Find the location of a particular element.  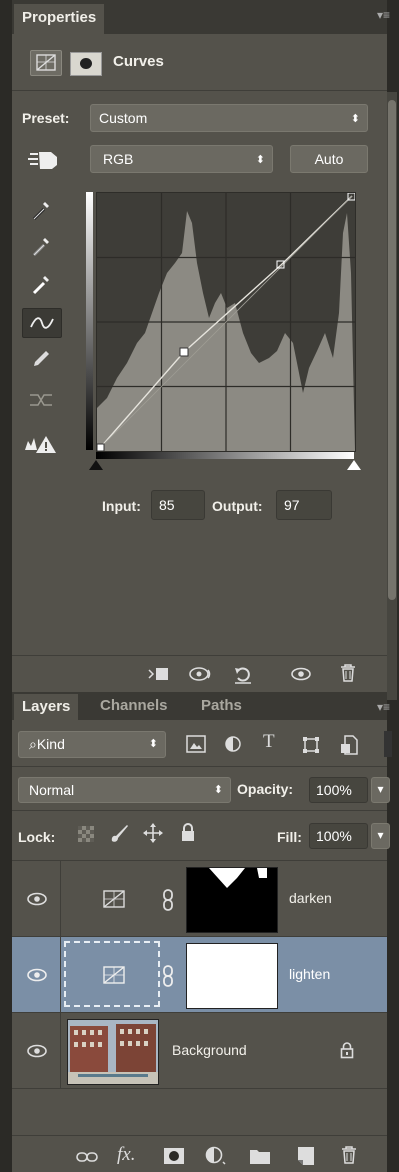

output-field: 97 is located at coordinates (304, 505).